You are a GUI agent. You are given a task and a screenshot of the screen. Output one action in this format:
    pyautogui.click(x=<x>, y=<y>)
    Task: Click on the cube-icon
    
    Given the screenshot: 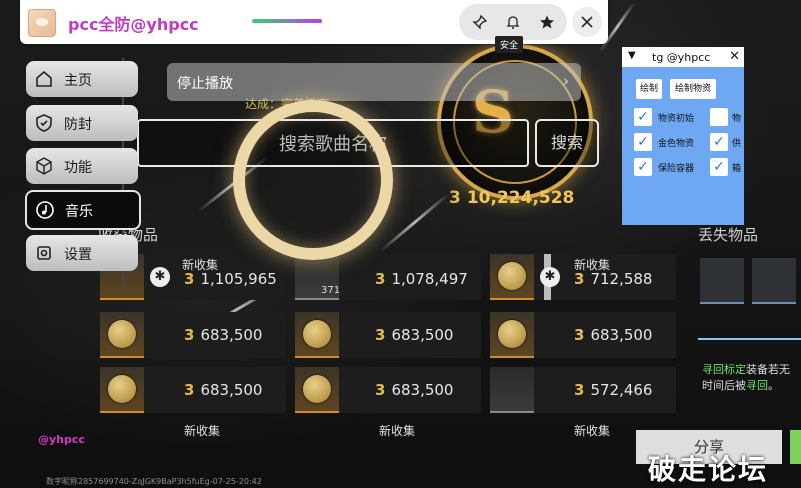 What is the action you would take?
    pyautogui.click(x=44, y=166)
    